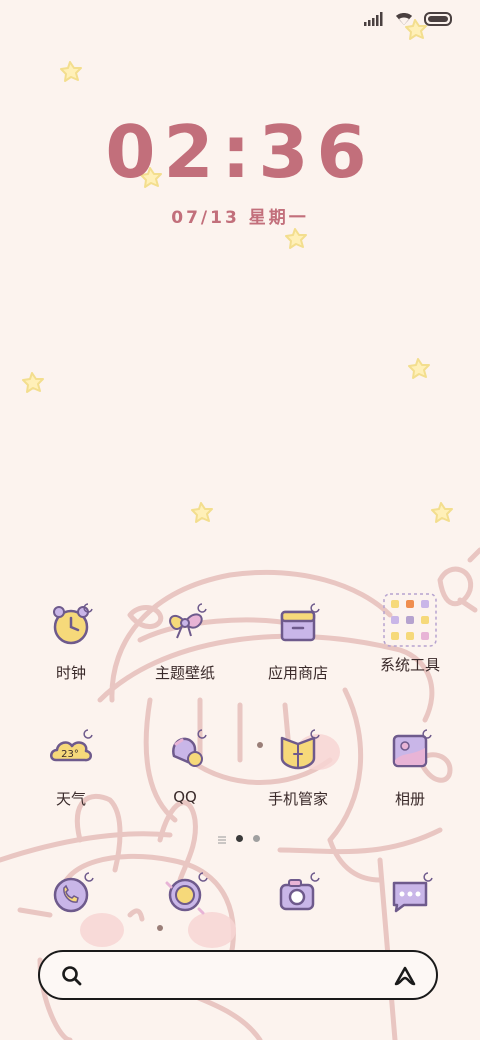  I want to click on app-gallery: 相册, so click(410, 767).